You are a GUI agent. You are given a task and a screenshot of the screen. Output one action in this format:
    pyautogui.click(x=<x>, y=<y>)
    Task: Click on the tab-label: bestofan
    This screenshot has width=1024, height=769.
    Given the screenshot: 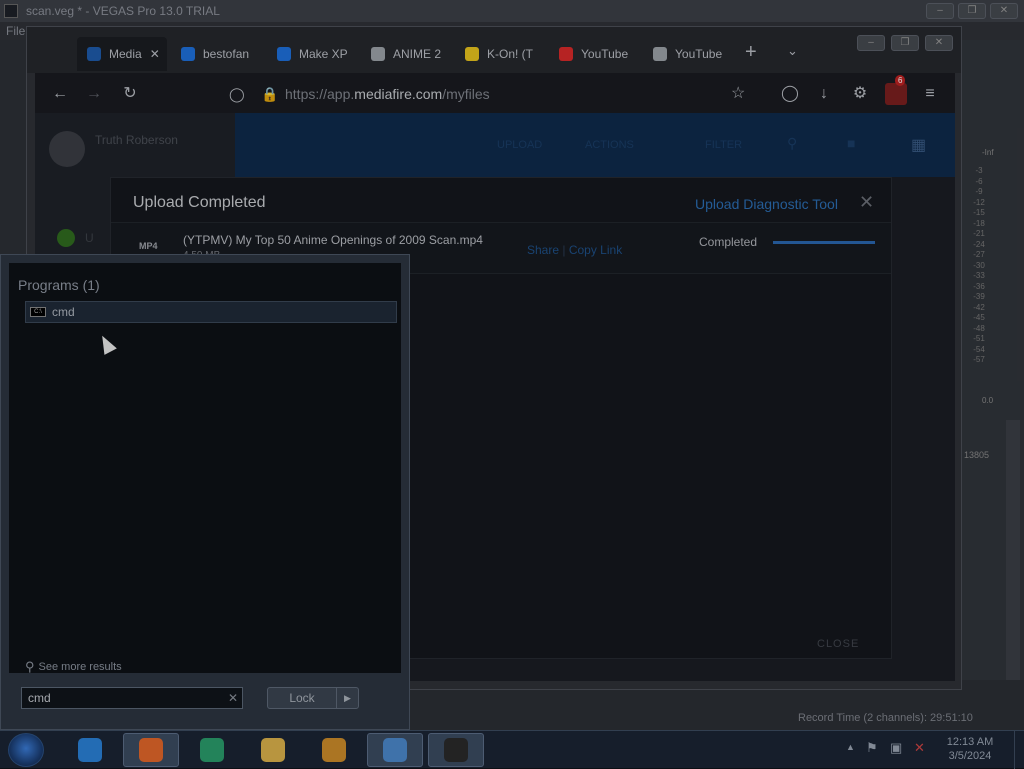 What is the action you would take?
    pyautogui.click(x=226, y=54)
    